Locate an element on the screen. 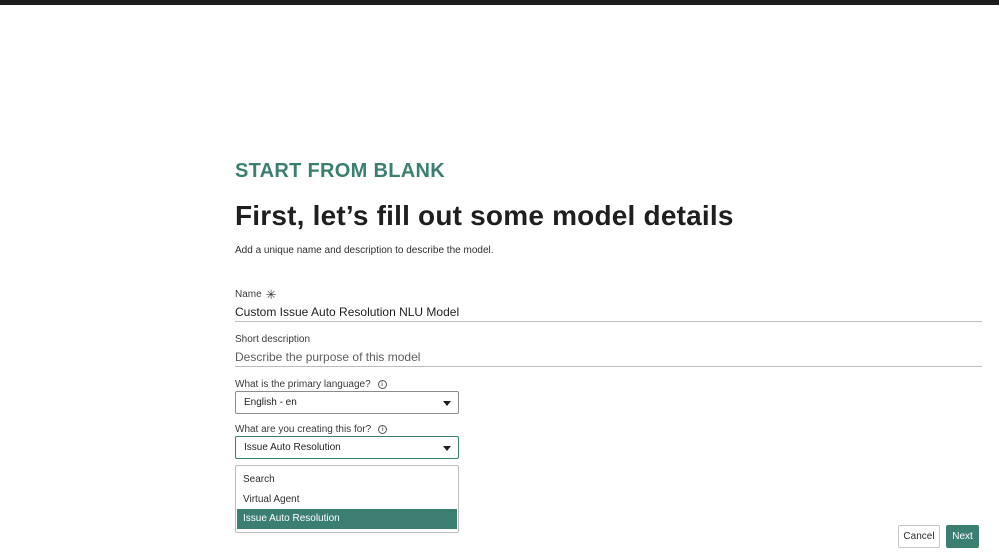 The image size is (999, 552). language-label: What is the primary language? i is located at coordinates (311, 384).